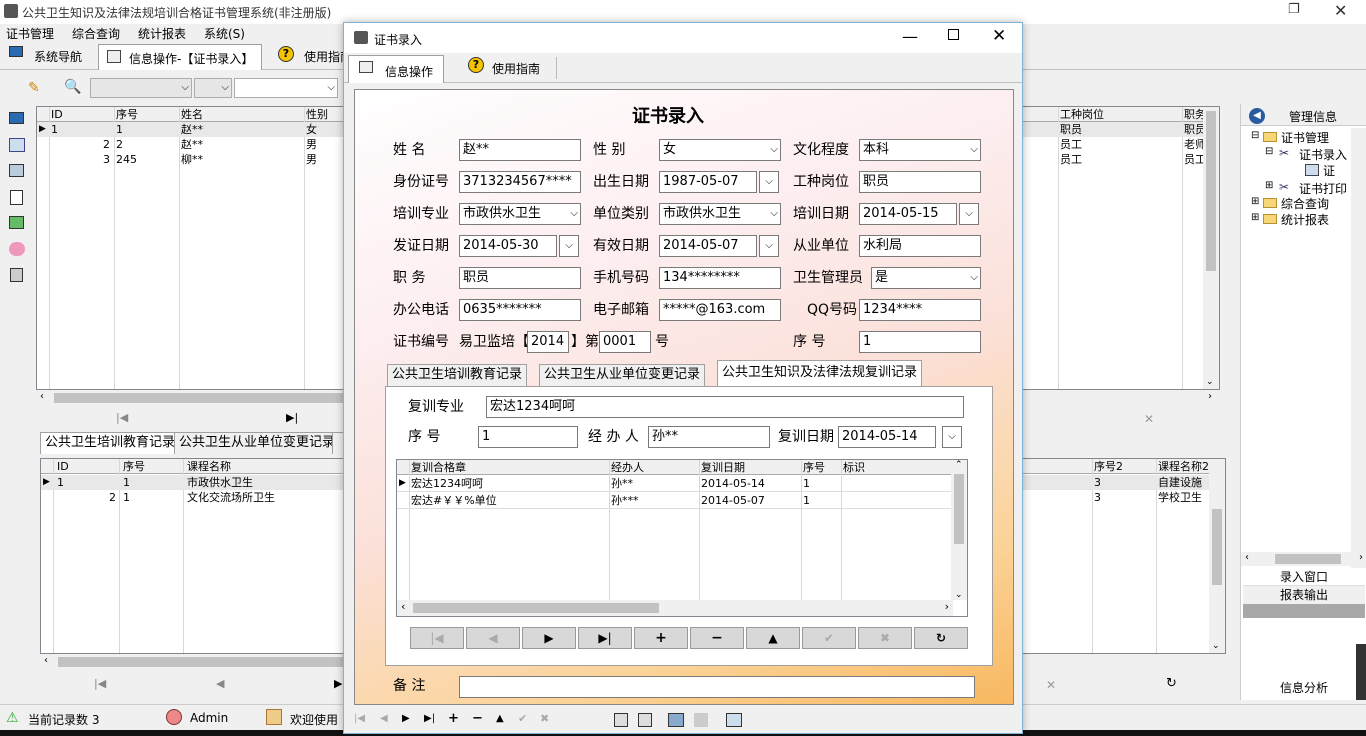 The height and width of the screenshot is (736, 1366). Describe the element at coordinates (717, 638) in the screenshot. I see `delete-button: −` at that location.